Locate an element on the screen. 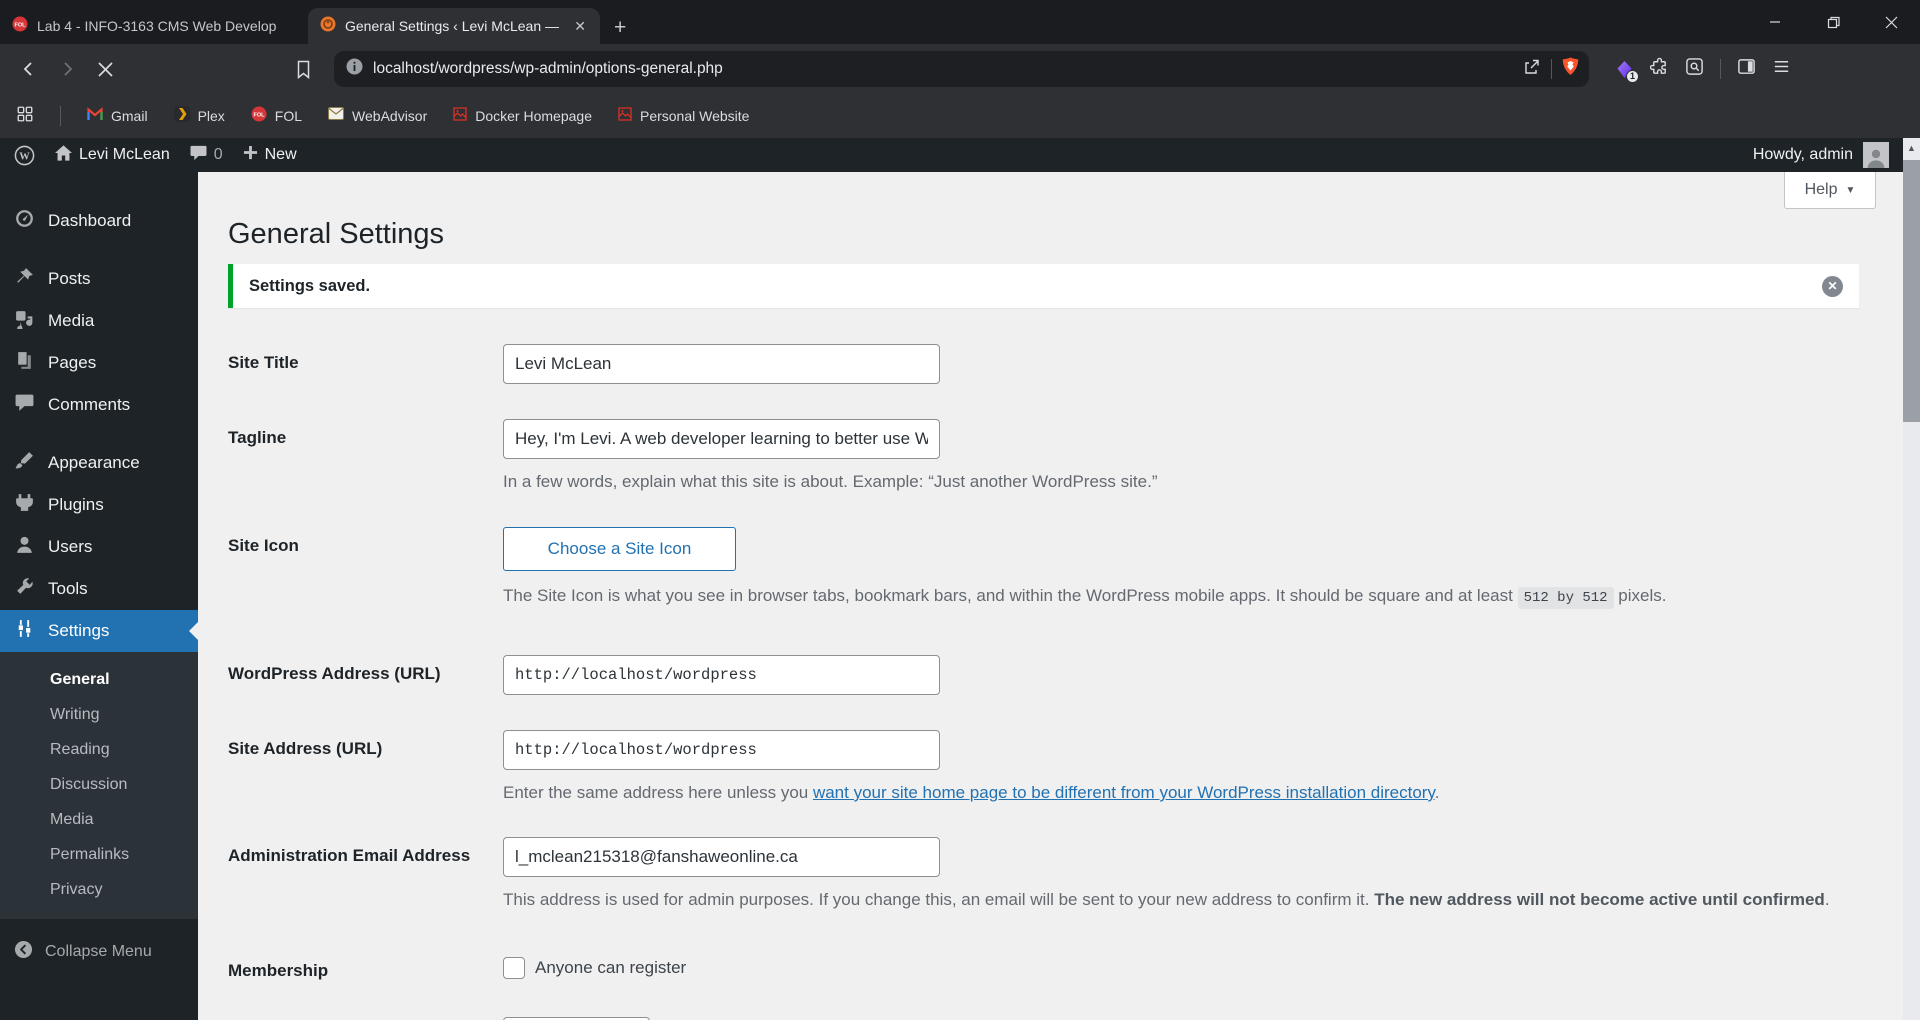  tab-close-icon: ✕ is located at coordinates (580, 26).